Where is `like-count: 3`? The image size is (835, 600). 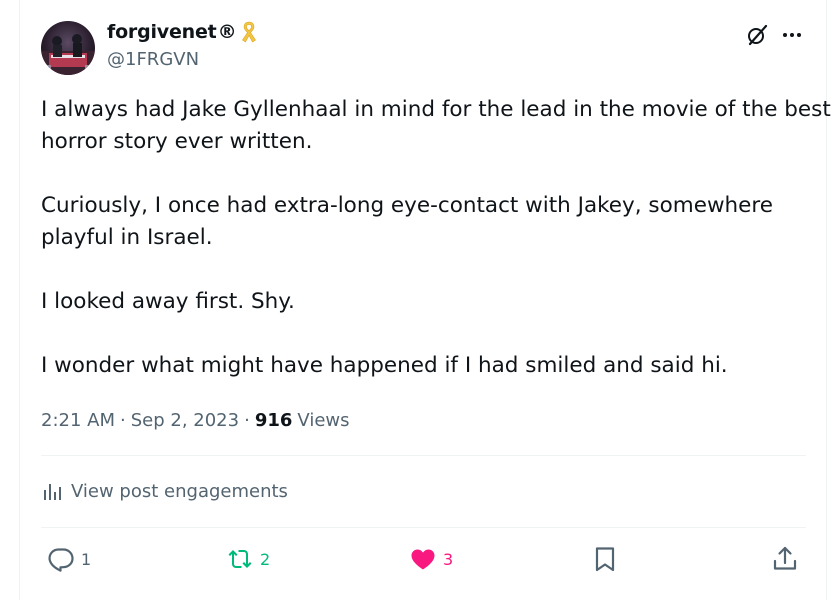 like-count: 3 is located at coordinates (448, 559).